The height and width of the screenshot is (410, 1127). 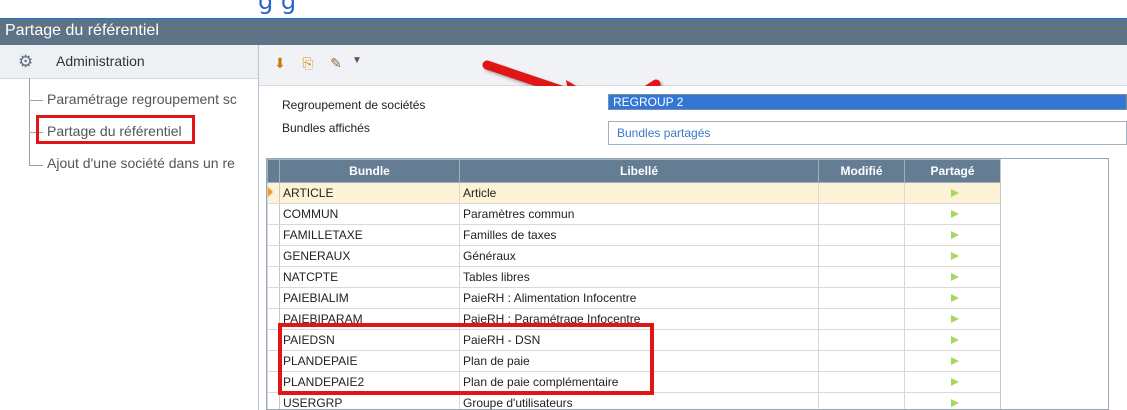 I want to click on column-header-bundle: Bundle, so click(x=369, y=171).